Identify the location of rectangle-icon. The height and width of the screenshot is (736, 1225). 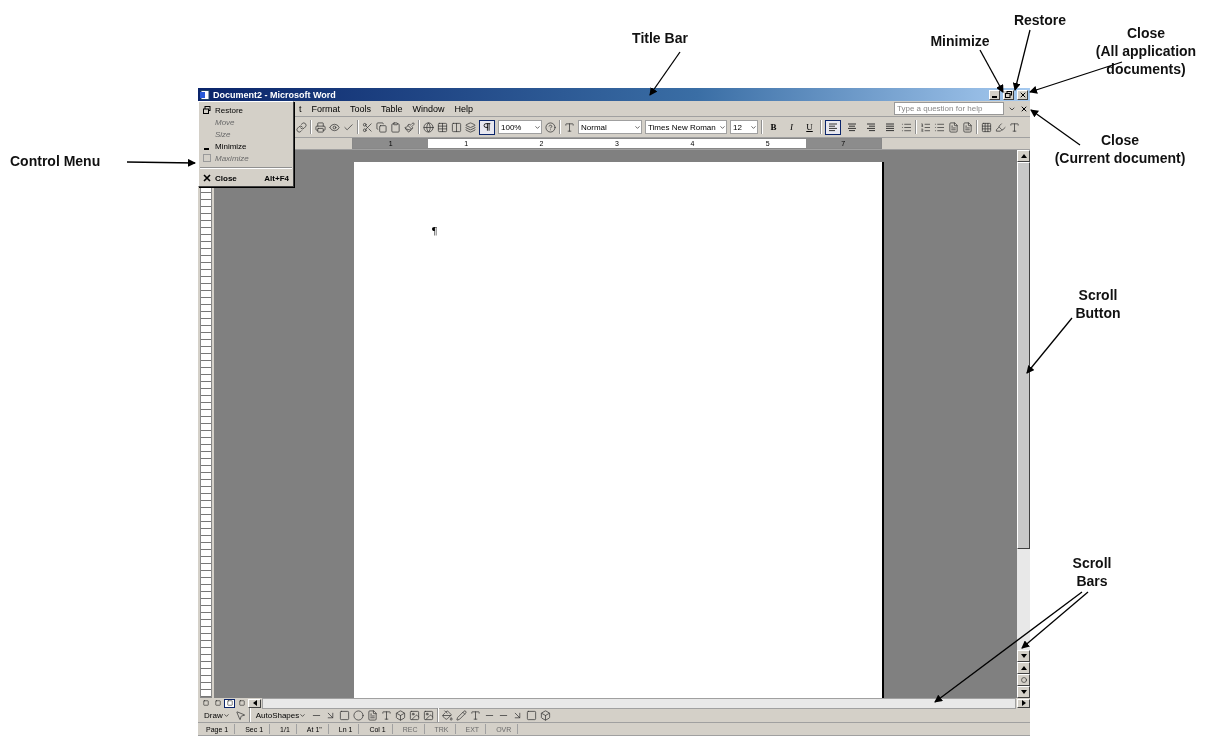
(345, 715).